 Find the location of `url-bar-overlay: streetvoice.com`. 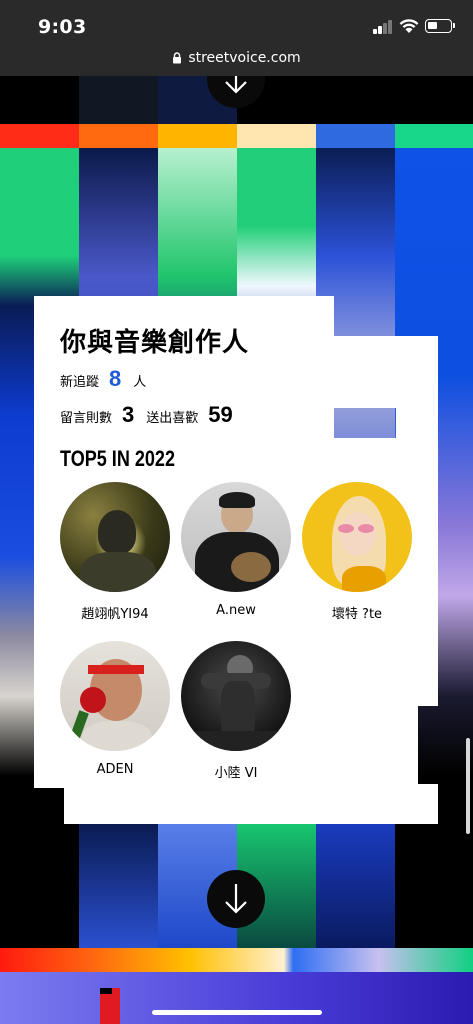

url-bar-overlay: streetvoice.com is located at coordinates (236, 61).